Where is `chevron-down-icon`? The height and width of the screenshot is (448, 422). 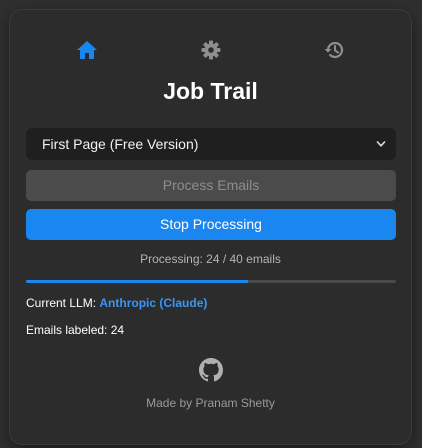 chevron-down-icon is located at coordinates (381, 144).